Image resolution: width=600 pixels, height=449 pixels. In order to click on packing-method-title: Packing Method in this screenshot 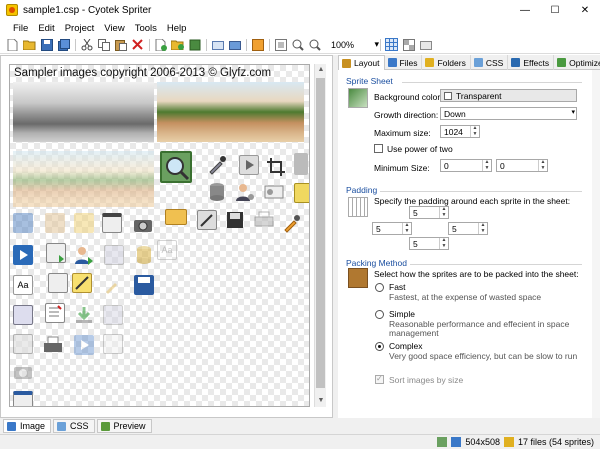, I will do `click(376, 263)`.